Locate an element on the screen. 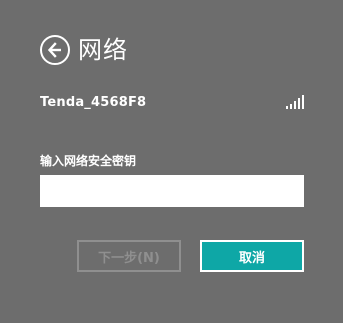  back-arrow-icon is located at coordinates (54, 50).